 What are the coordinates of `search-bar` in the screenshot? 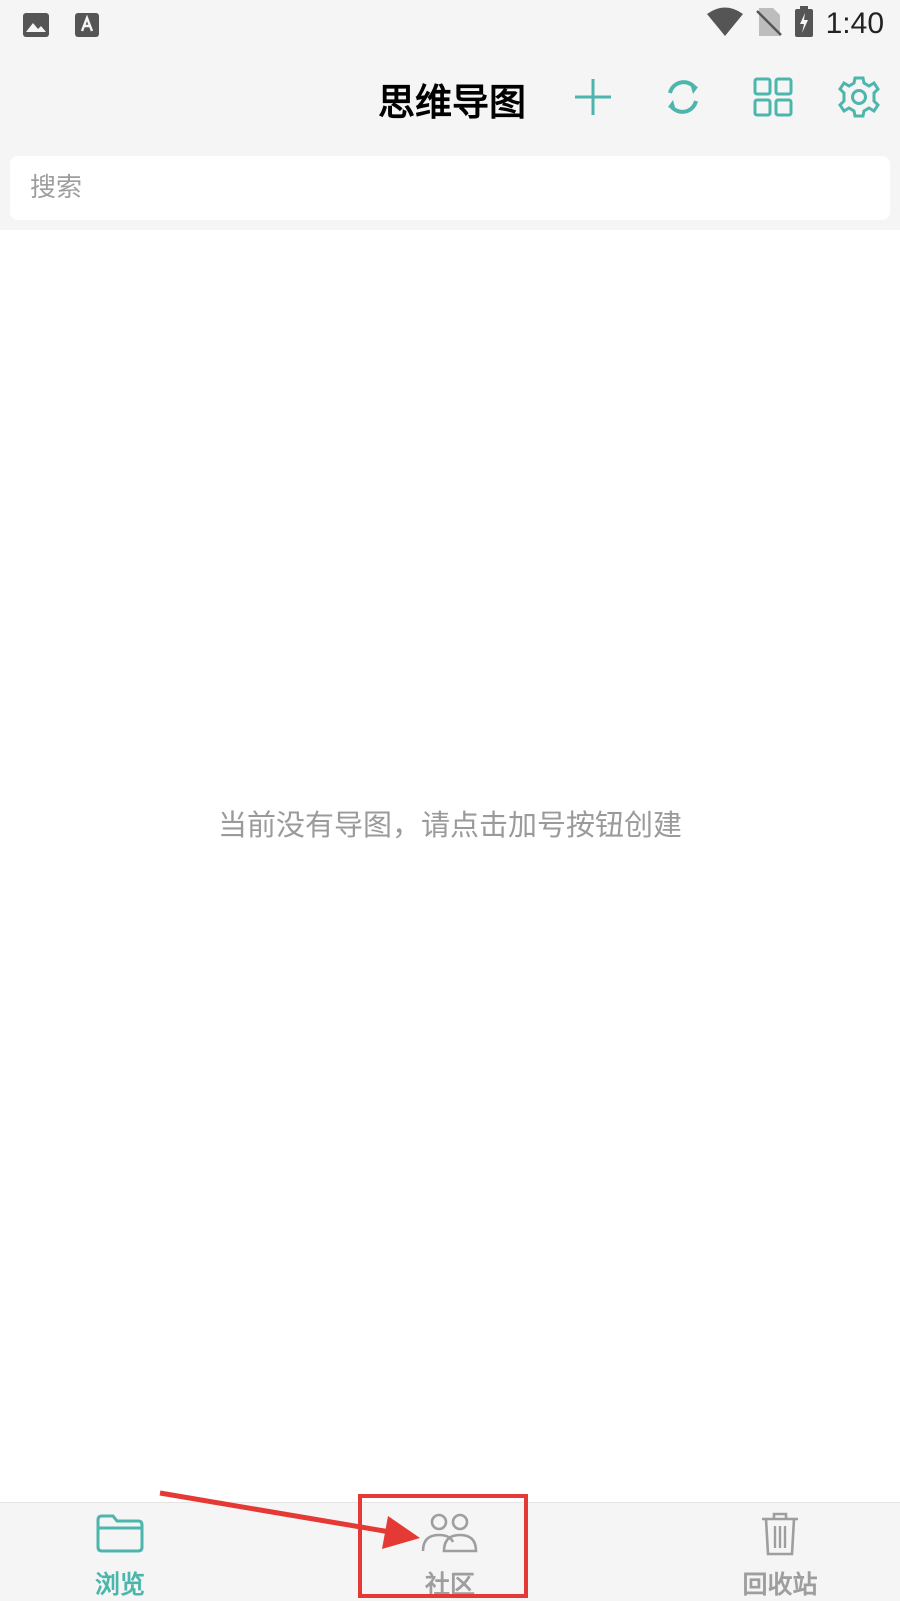 It's located at (450, 188).